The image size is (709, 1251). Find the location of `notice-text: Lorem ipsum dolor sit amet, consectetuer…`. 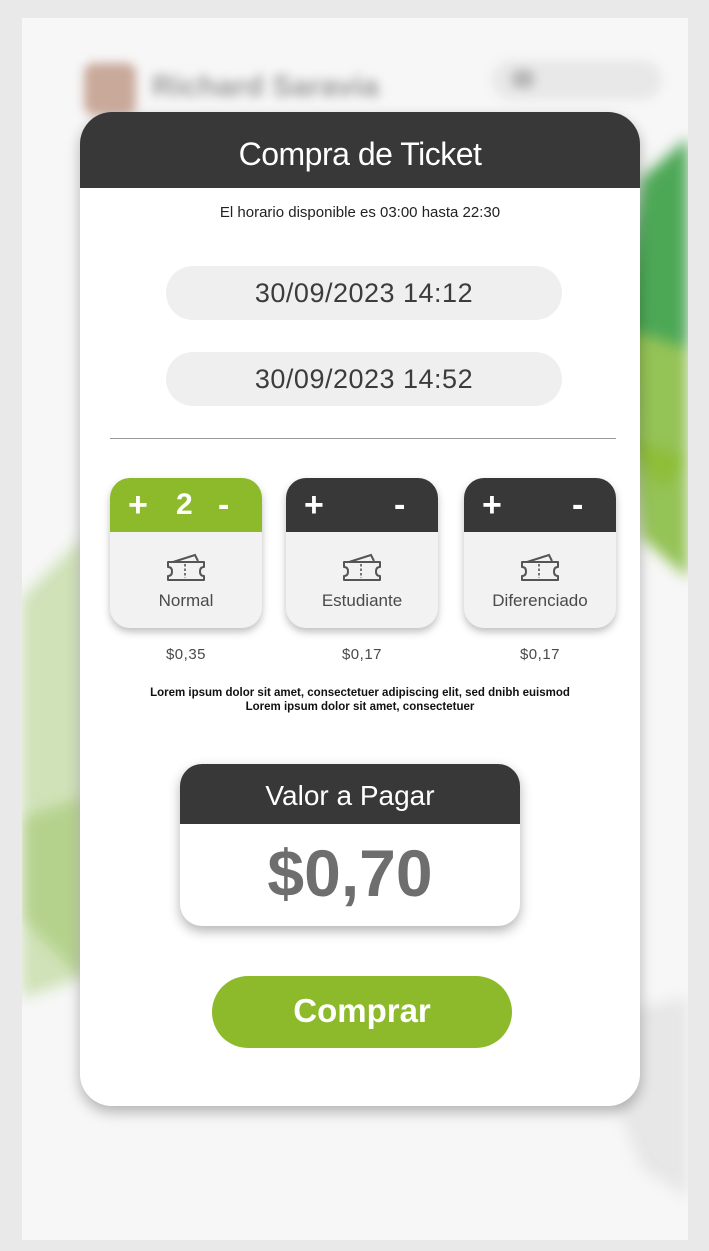

notice-text: Lorem ipsum dolor sit amet, consectetuer… is located at coordinates (360, 700).